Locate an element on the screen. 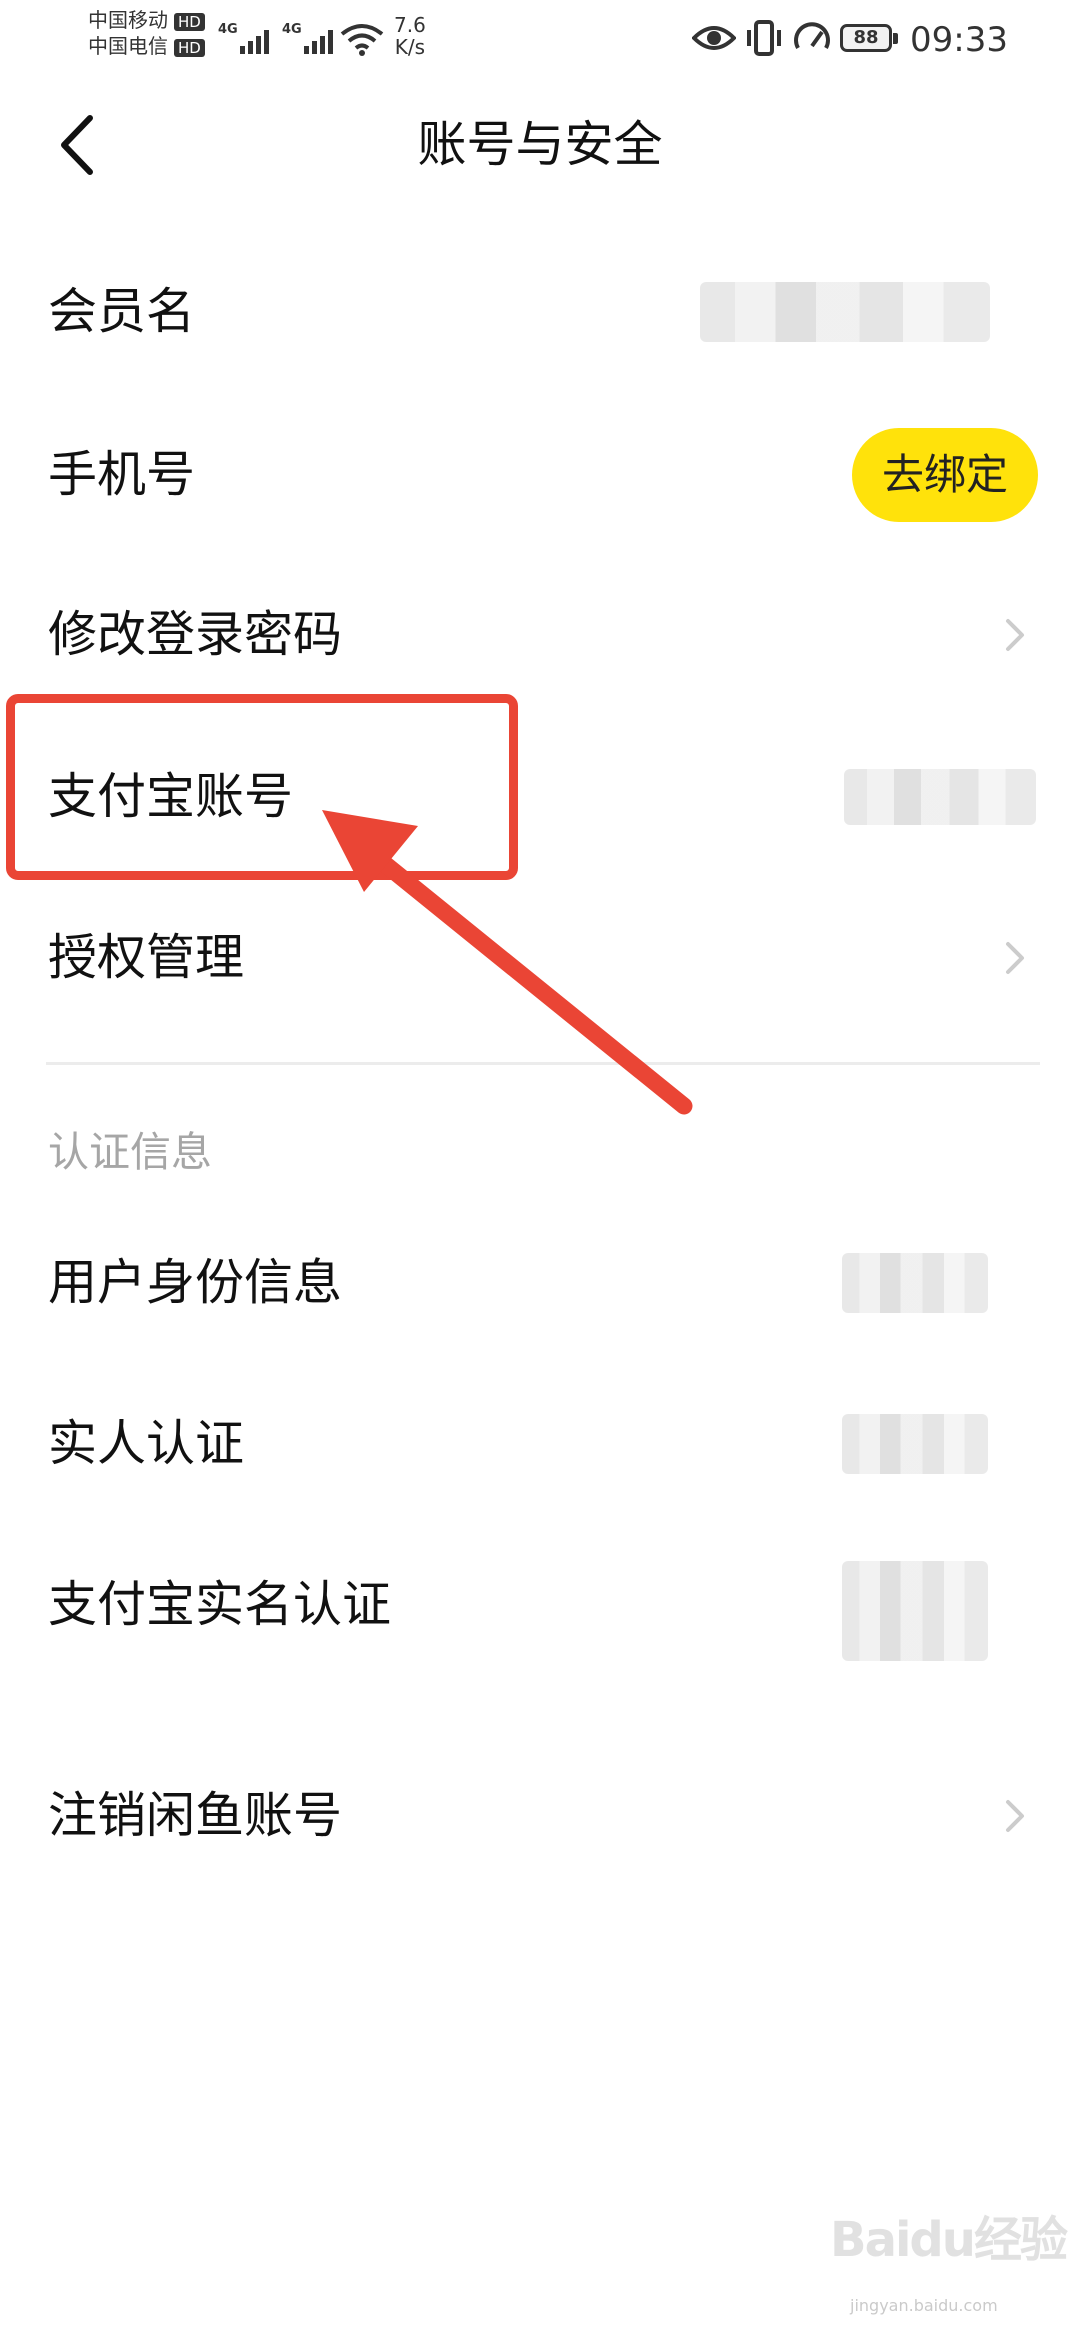 The width and height of the screenshot is (1080, 2340). annotation-arrow-icon is located at coordinates (507, 962).